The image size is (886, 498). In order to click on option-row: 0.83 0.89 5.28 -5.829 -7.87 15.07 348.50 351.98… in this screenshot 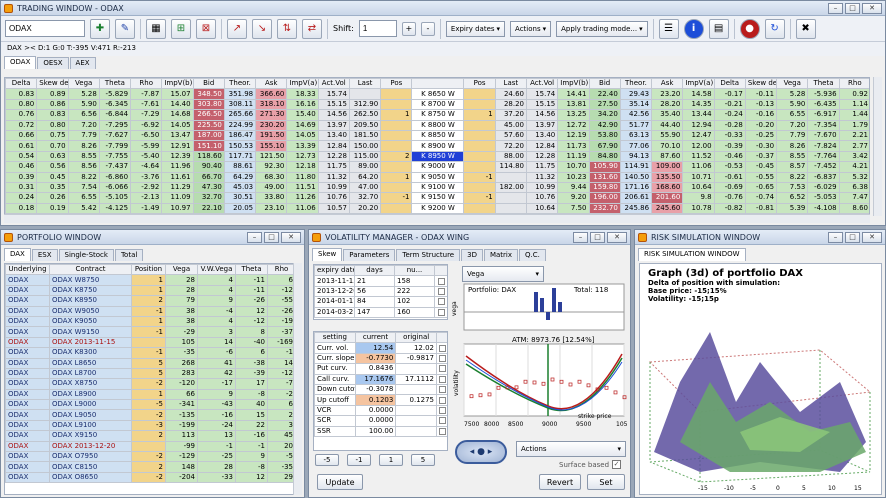, I will do `click(437, 94)`.